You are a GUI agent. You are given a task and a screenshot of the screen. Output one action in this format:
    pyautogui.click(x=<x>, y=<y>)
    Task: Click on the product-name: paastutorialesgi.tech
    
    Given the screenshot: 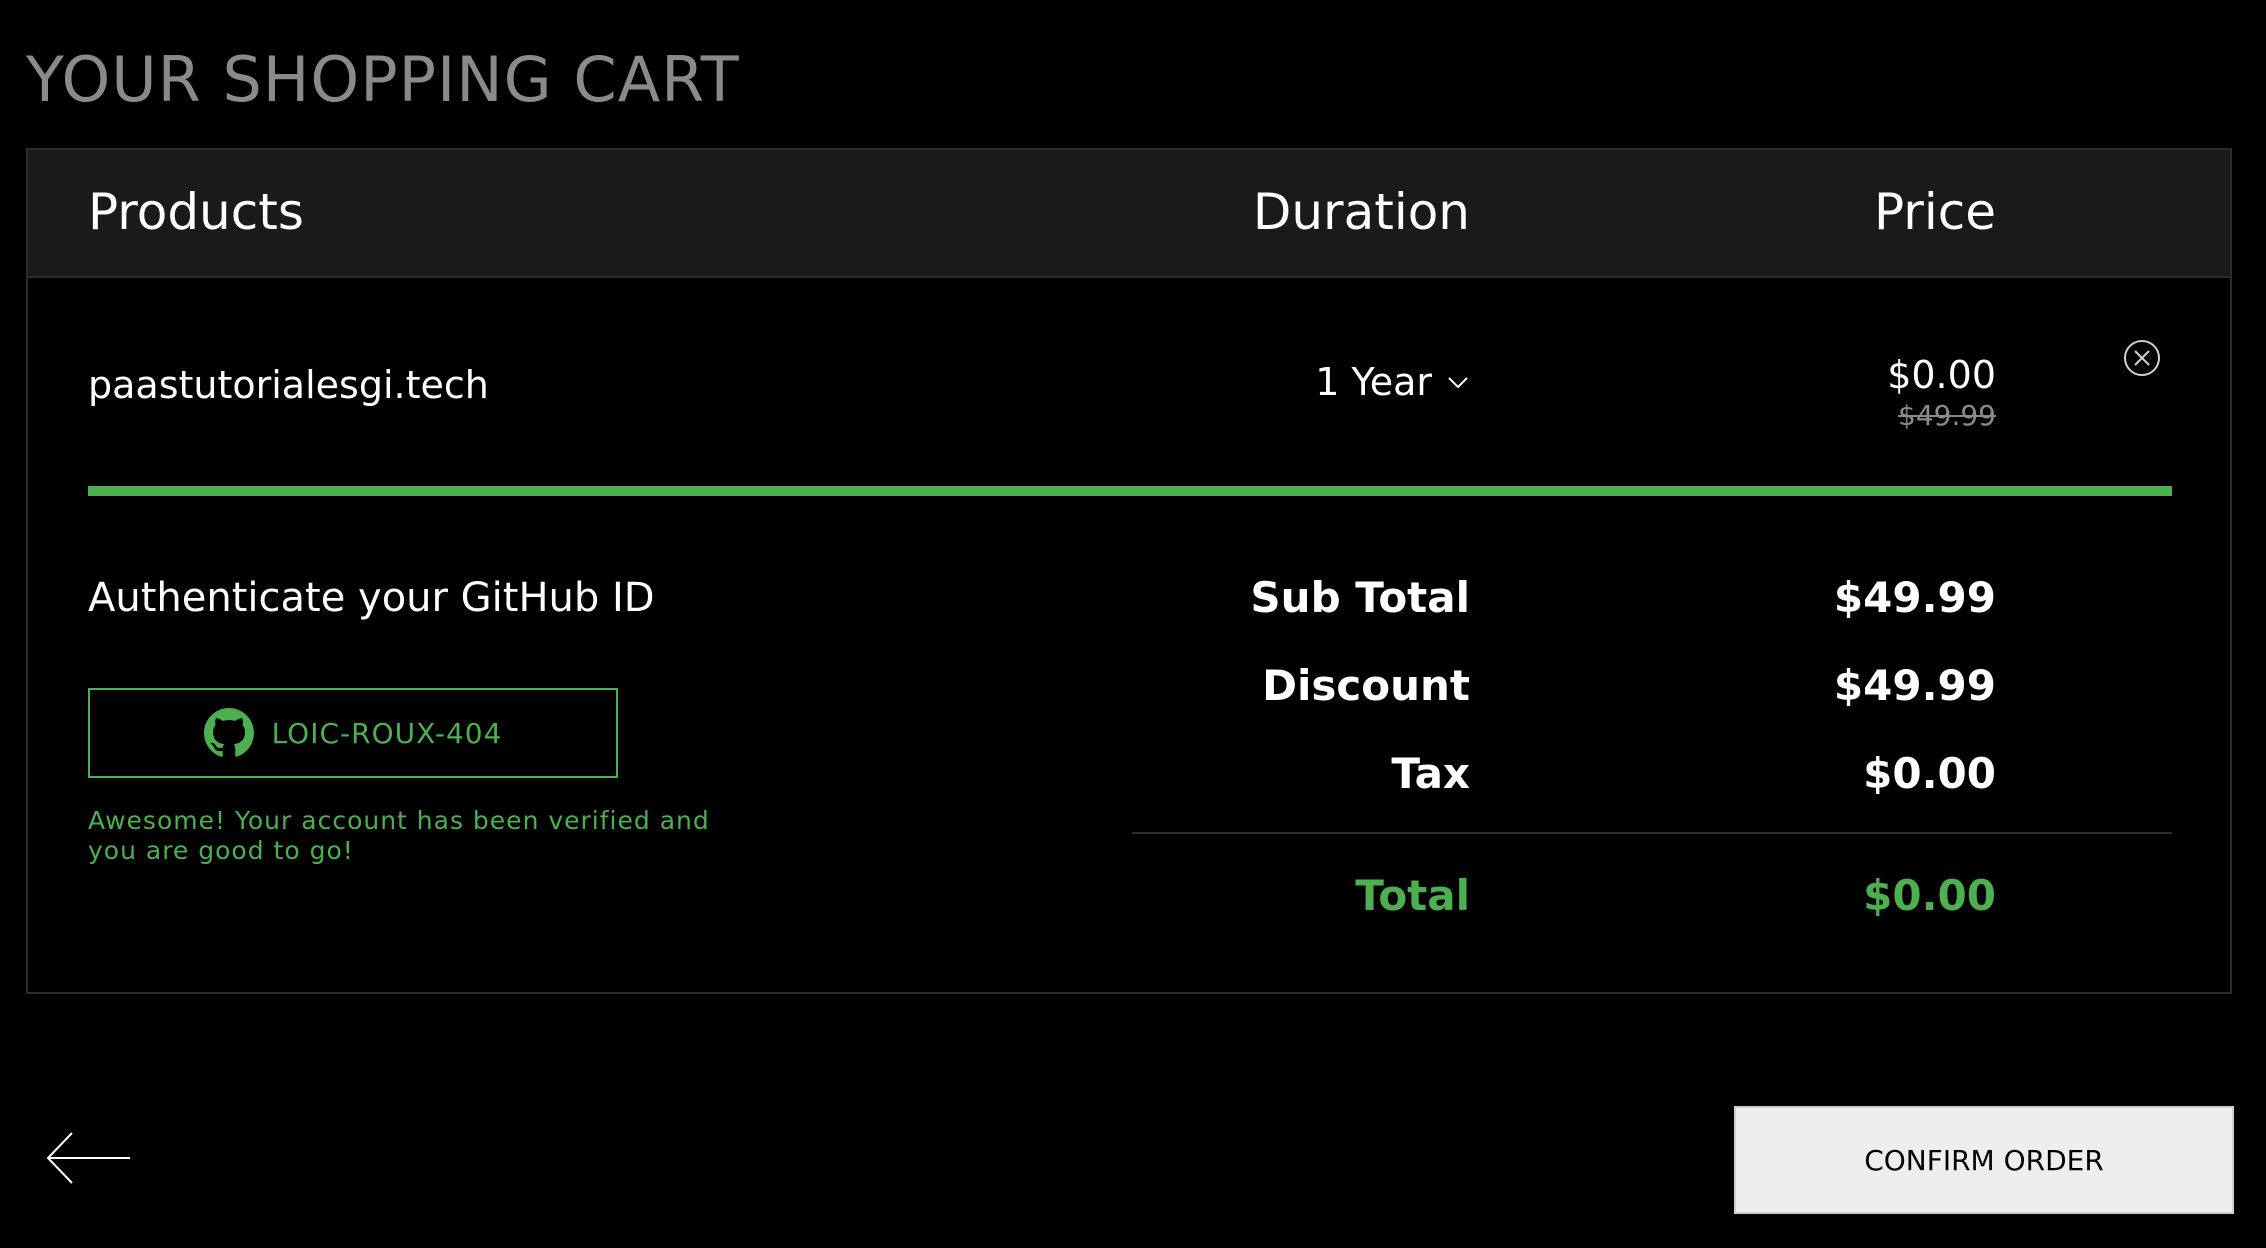 What is the action you would take?
    pyautogui.click(x=288, y=385)
    